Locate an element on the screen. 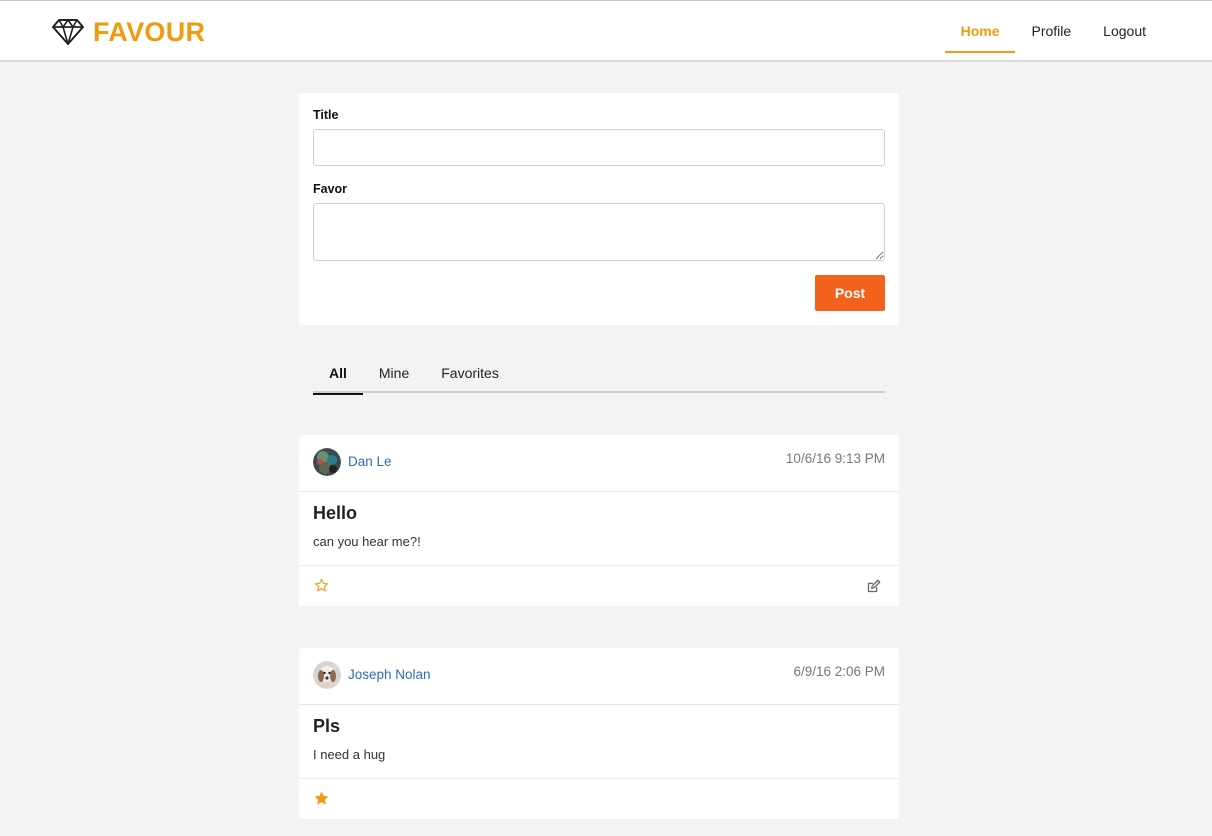  post-body: I need a hug is located at coordinates (349, 754).